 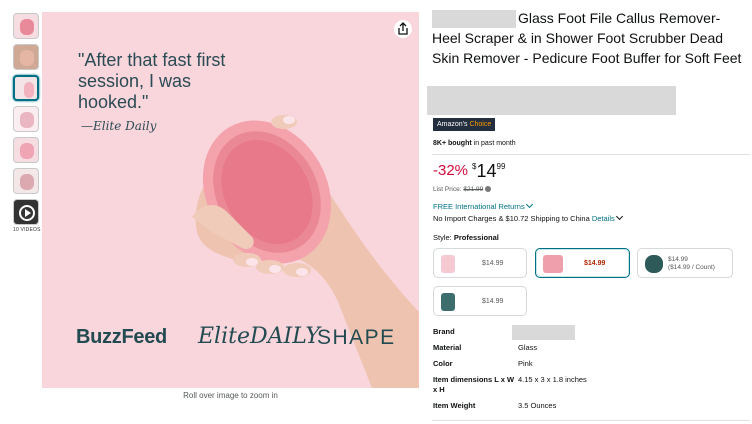 What do you see at coordinates (543, 332) in the screenshot?
I see `redacted-brand-value` at bounding box center [543, 332].